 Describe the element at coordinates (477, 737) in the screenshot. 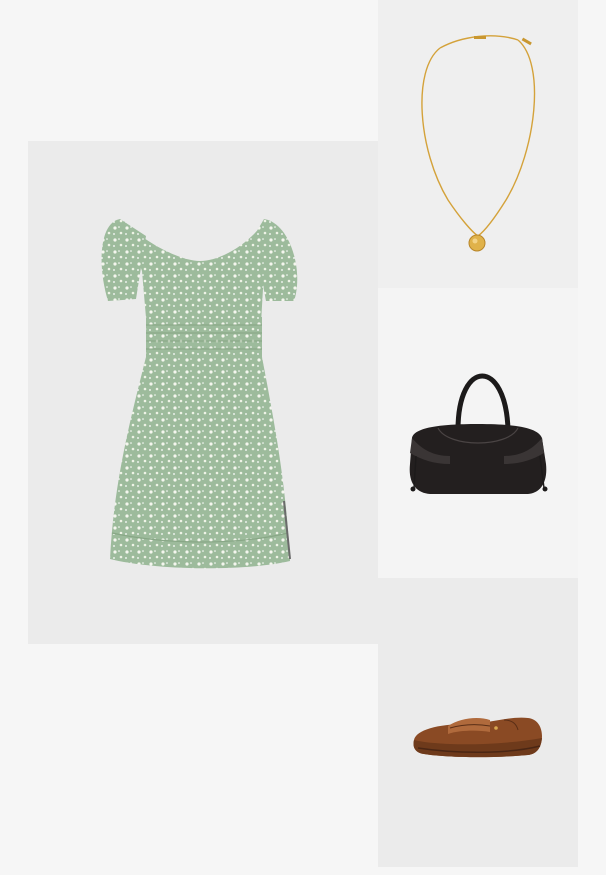

I see `brown-leather-loafer-image` at that location.